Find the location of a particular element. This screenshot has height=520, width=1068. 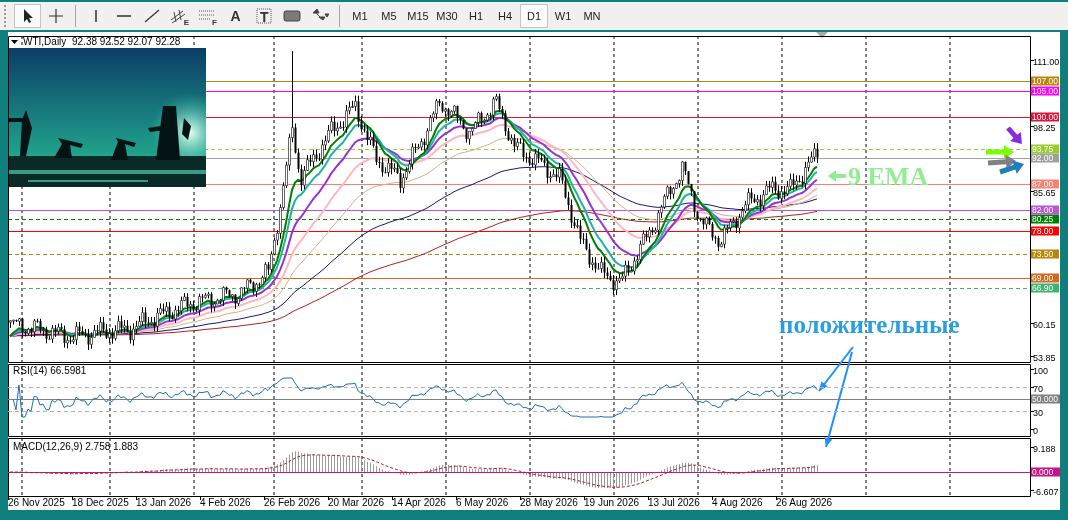

horizontal-line-icon is located at coordinates (123, 16).